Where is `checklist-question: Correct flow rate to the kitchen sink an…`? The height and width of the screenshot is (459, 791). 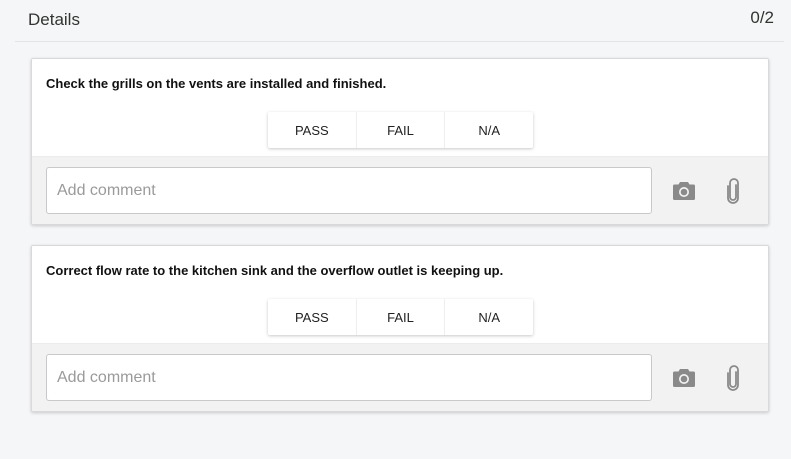
checklist-question: Correct flow rate to the kitchen sink an… is located at coordinates (275, 270).